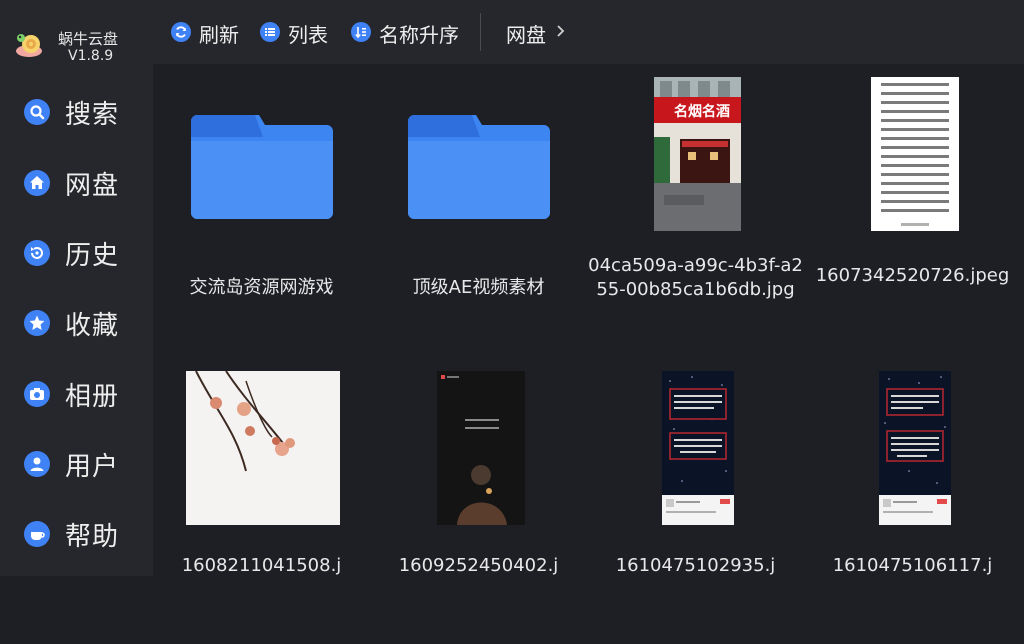 This screenshot has width=1024, height=644. What do you see at coordinates (419, 35) in the screenshot?
I see `sort-label: 名称升序` at bounding box center [419, 35].